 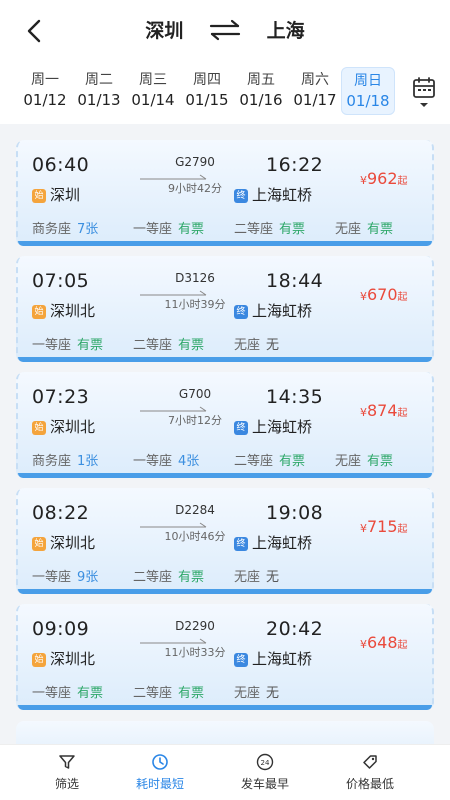 I want to click on date-item-mon: 周一 01/12, so click(x=45, y=91).